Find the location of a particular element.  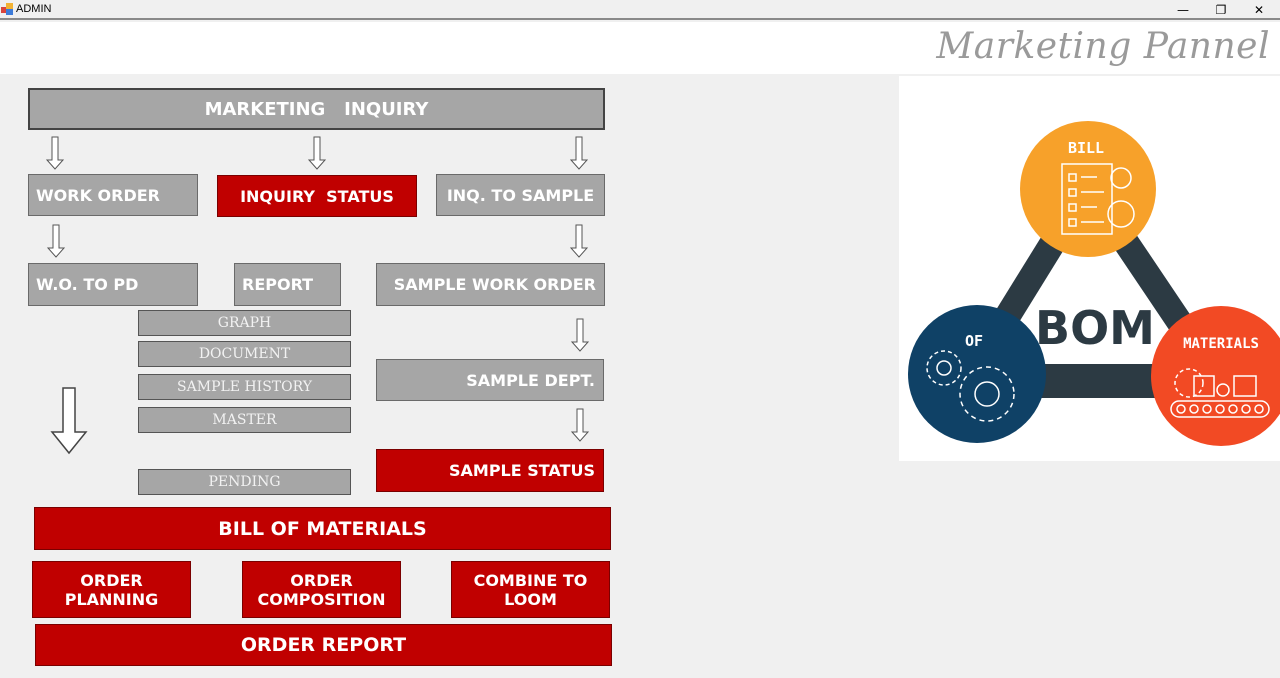

inquiry-status-button: INQUIRY STATUS is located at coordinates (317, 196).